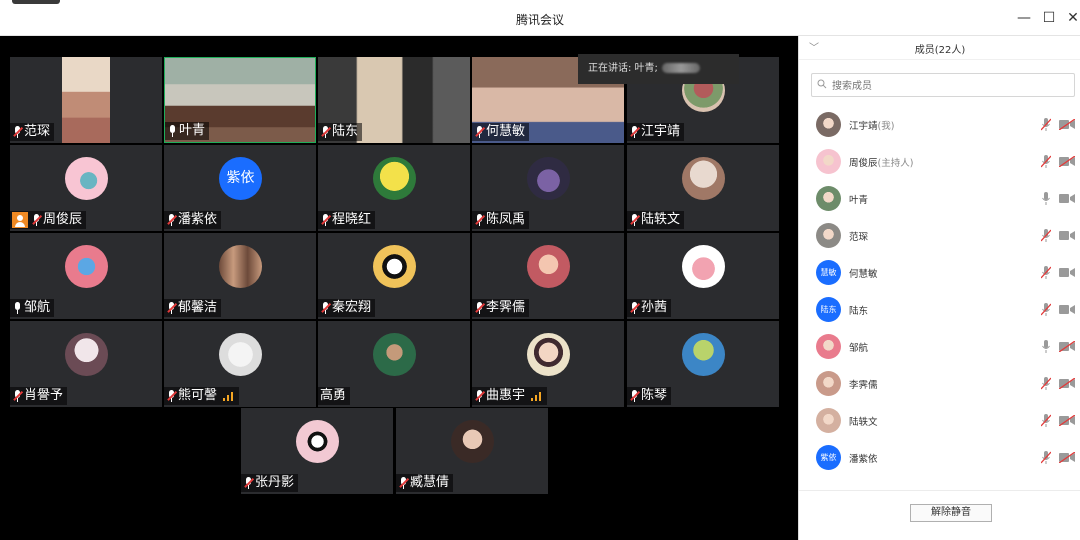 This screenshot has height=540, width=1080. Describe the element at coordinates (654, 307) in the screenshot. I see `participant-name: 孙茜` at that location.